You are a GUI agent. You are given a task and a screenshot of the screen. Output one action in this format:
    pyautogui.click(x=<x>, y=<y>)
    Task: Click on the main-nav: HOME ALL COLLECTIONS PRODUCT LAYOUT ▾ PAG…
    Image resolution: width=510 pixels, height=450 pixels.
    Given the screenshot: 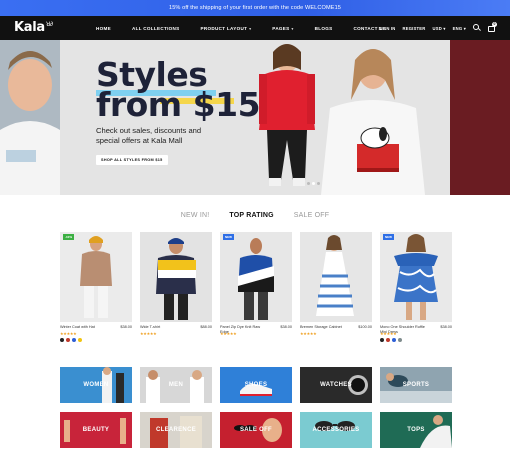 What is the action you would take?
    pyautogui.click(x=251, y=28)
    